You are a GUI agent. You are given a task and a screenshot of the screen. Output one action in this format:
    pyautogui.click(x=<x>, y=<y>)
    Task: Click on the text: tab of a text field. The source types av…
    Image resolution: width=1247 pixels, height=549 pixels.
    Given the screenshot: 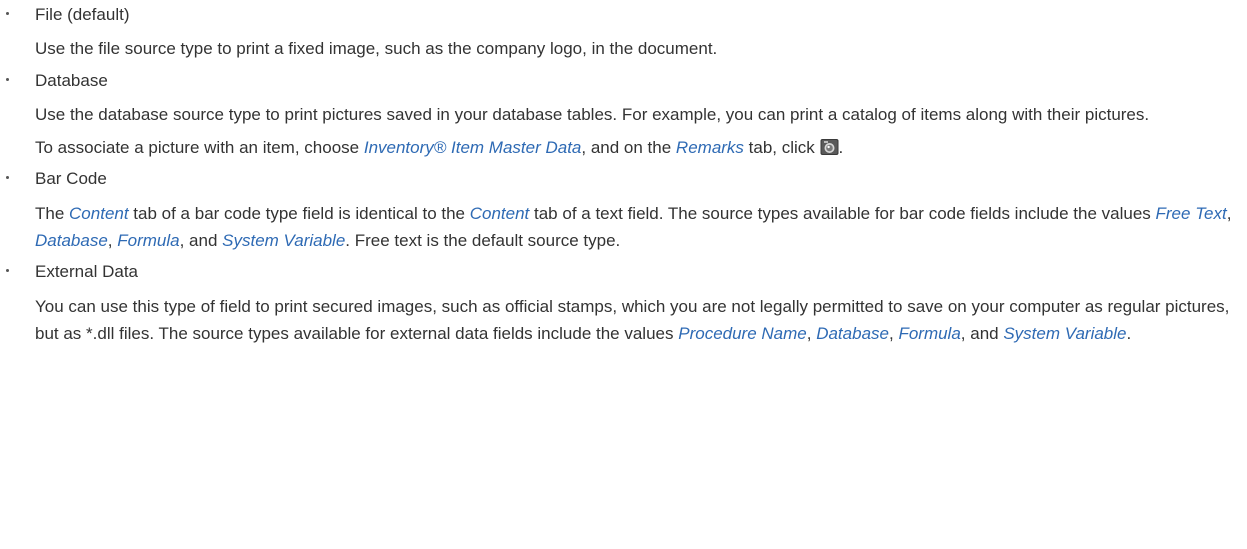 What is the action you would take?
    pyautogui.click(x=842, y=213)
    